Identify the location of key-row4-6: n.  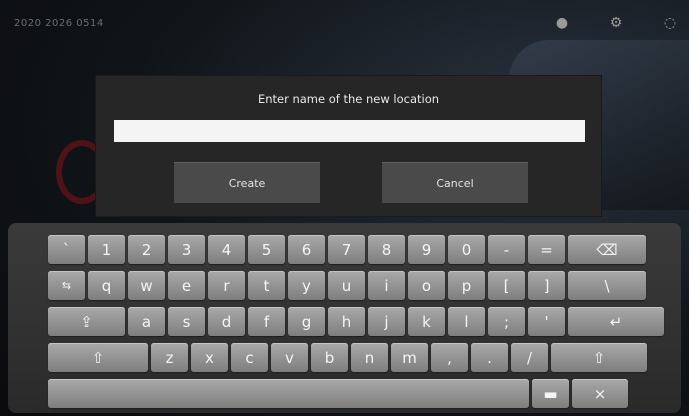
(369, 357).